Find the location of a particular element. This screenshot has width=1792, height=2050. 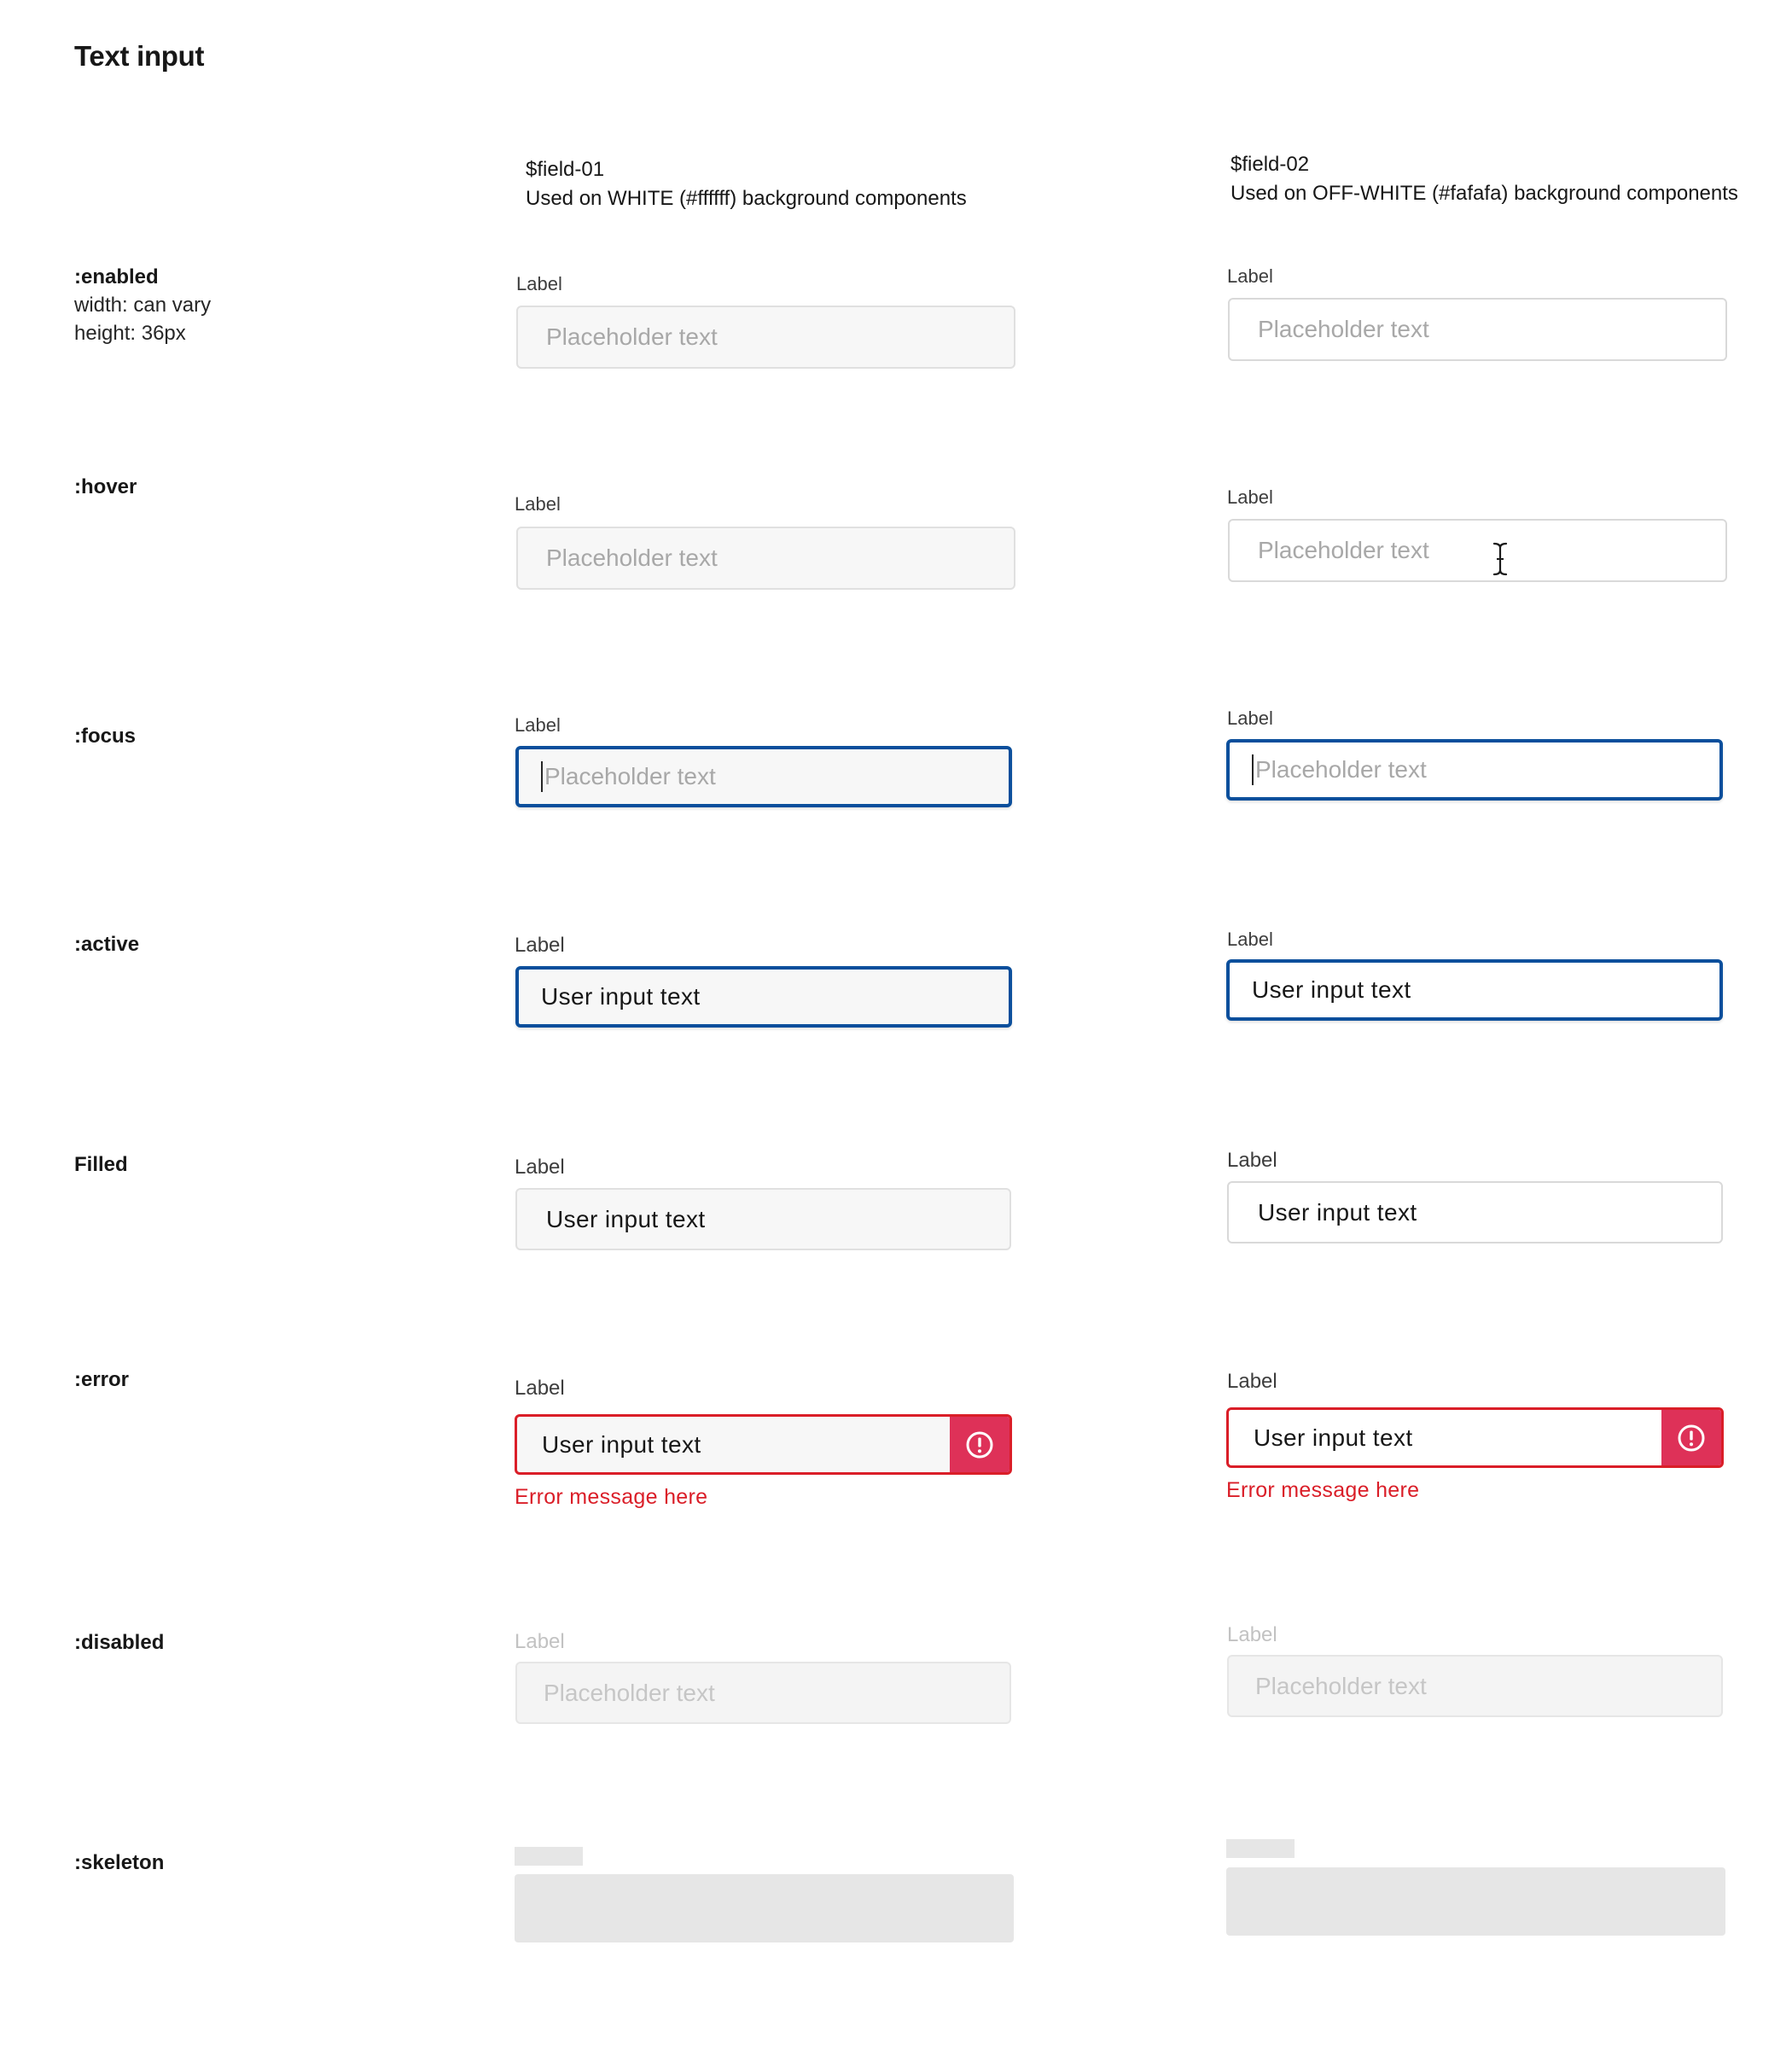

row-label-skeleton: :skeleton is located at coordinates (120, 1862).